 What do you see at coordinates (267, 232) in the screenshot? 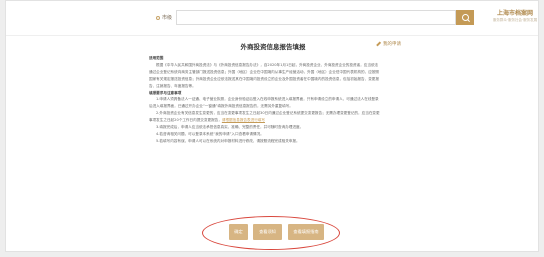
I see `view-notice-button: 查看须知` at bounding box center [267, 232].